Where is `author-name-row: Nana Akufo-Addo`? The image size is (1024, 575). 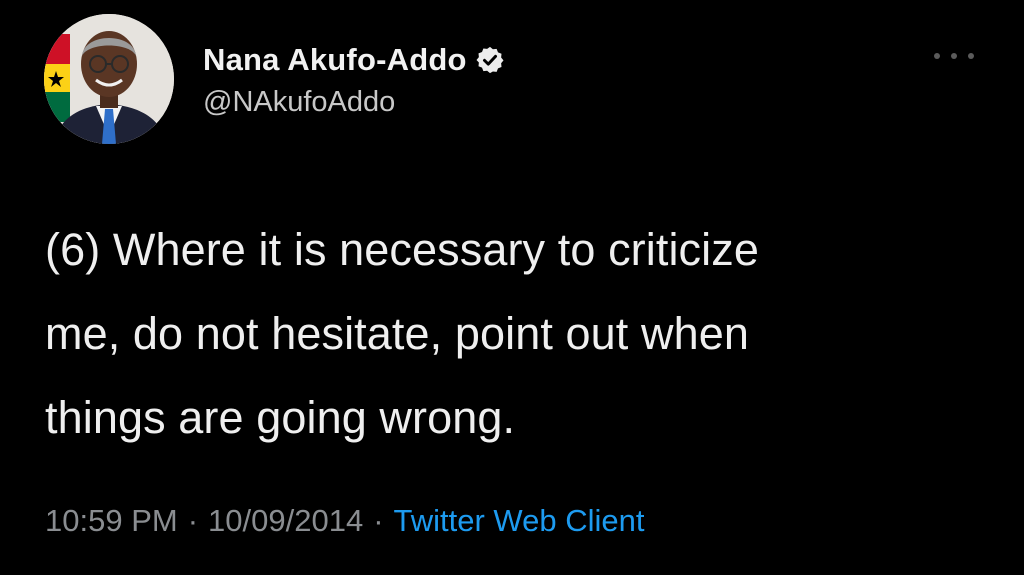 author-name-row: Nana Akufo-Addo is located at coordinates (354, 60).